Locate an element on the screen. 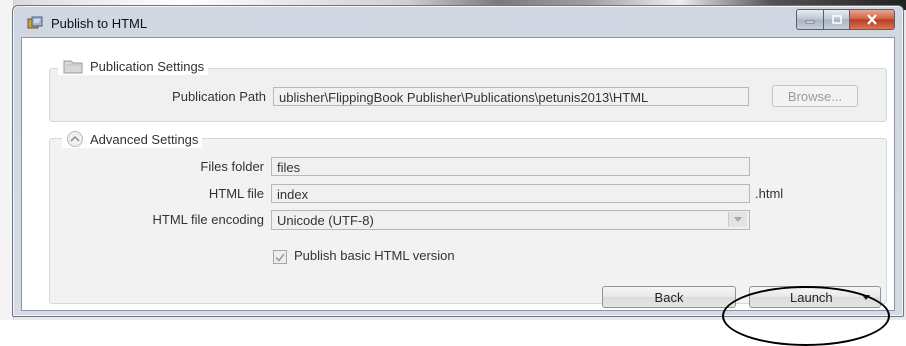 This screenshot has width=906, height=346. checkmark-icon is located at coordinates (280, 257).